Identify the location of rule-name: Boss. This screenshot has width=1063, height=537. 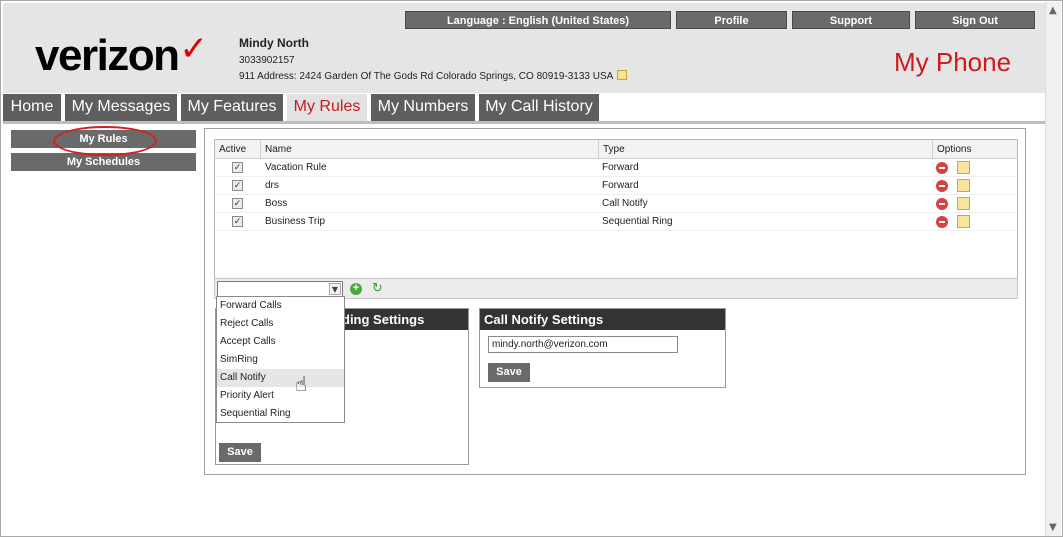
(276, 203).